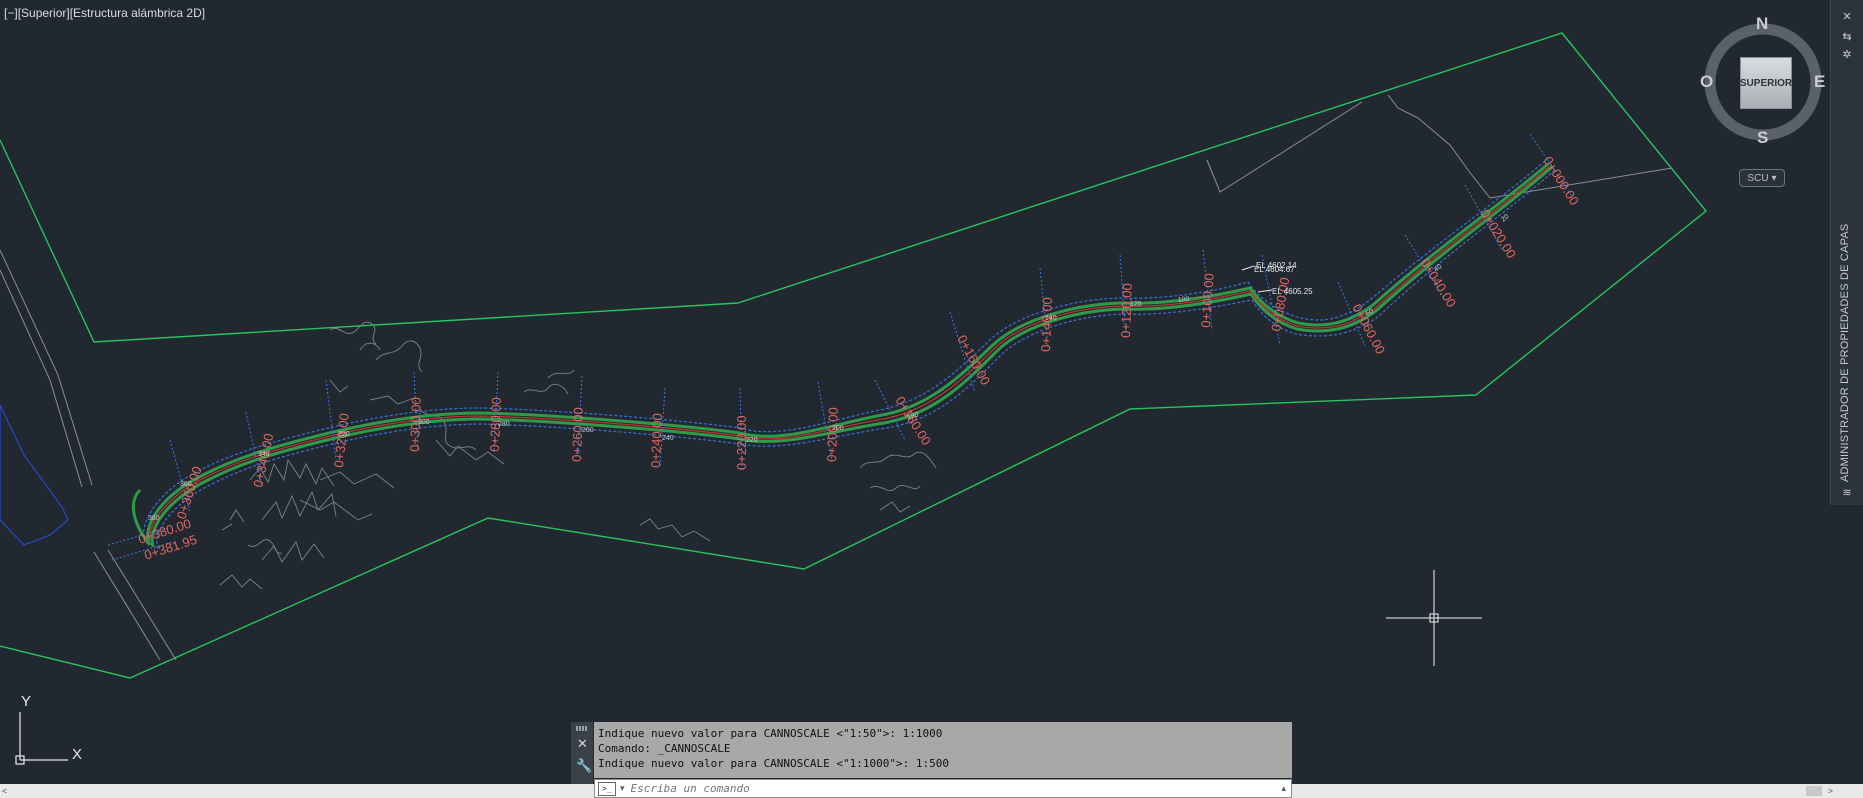 The height and width of the screenshot is (798, 1863). What do you see at coordinates (1207, 301) in the screenshot?
I see `station-label: 0+100.00` at bounding box center [1207, 301].